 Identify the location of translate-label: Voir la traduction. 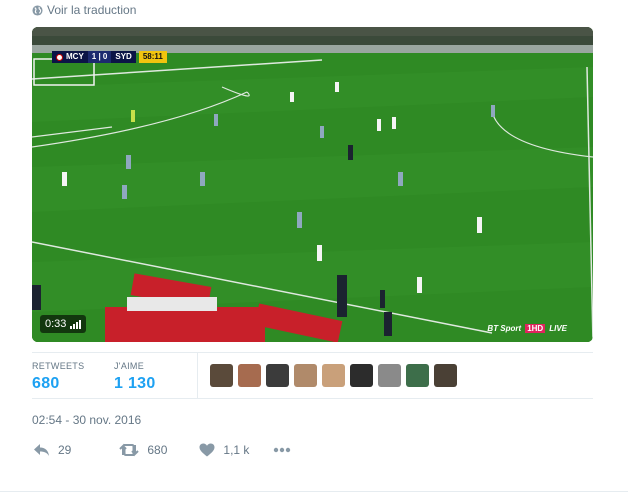
(92, 10).